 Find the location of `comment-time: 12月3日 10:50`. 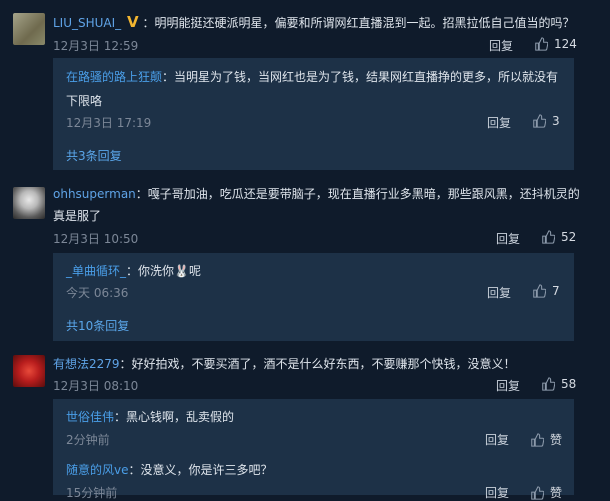

comment-time: 12月3日 10:50 is located at coordinates (96, 239).